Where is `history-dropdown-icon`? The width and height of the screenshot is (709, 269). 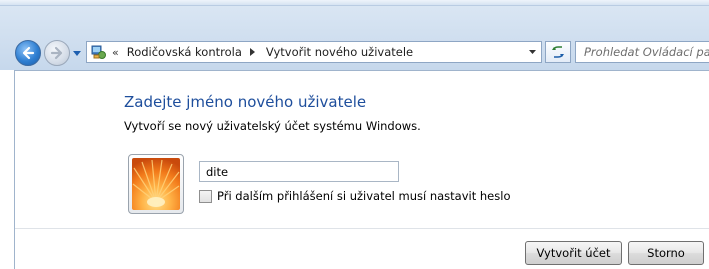 history-dropdown-icon is located at coordinates (77, 53).